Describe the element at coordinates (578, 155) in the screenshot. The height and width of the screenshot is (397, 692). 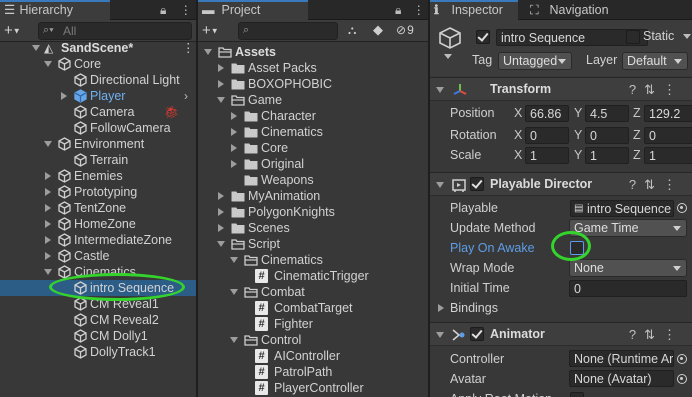
I see `scale-y-axis-label: Y` at that location.